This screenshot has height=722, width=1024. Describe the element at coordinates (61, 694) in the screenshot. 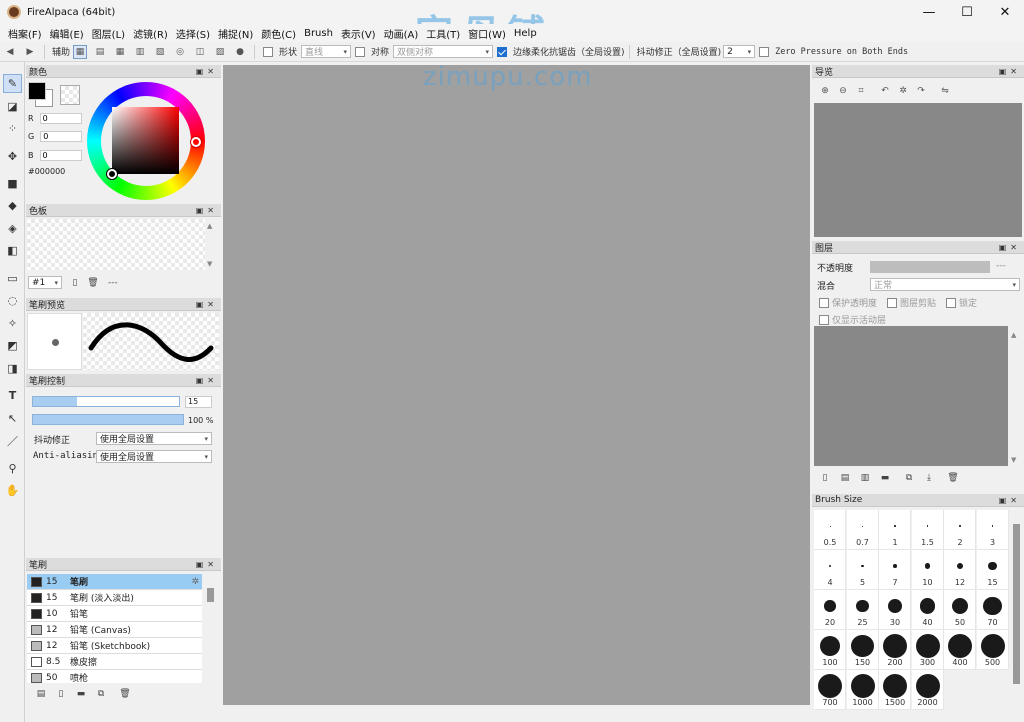

I see `new-brush-icon: ▯` at that location.